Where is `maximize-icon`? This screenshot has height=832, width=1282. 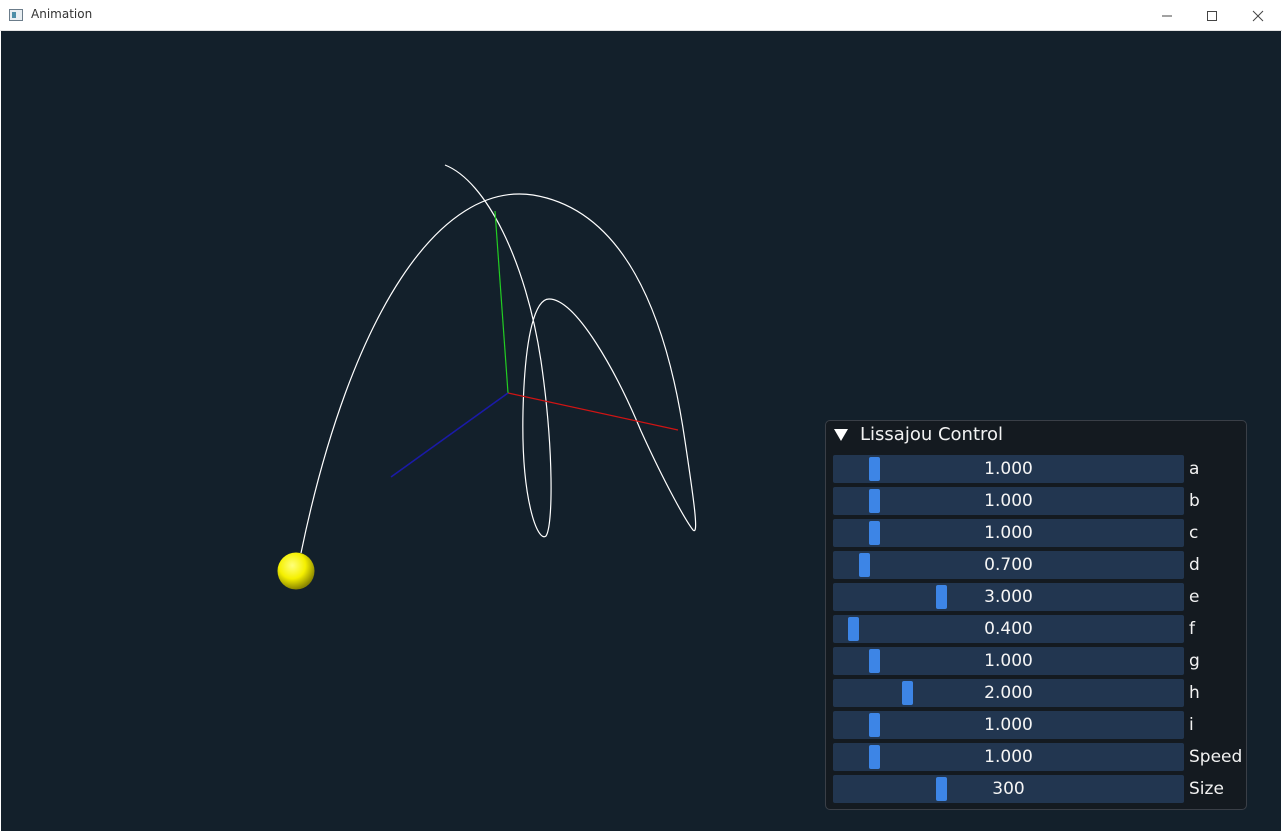
maximize-icon is located at coordinates (1212, 15).